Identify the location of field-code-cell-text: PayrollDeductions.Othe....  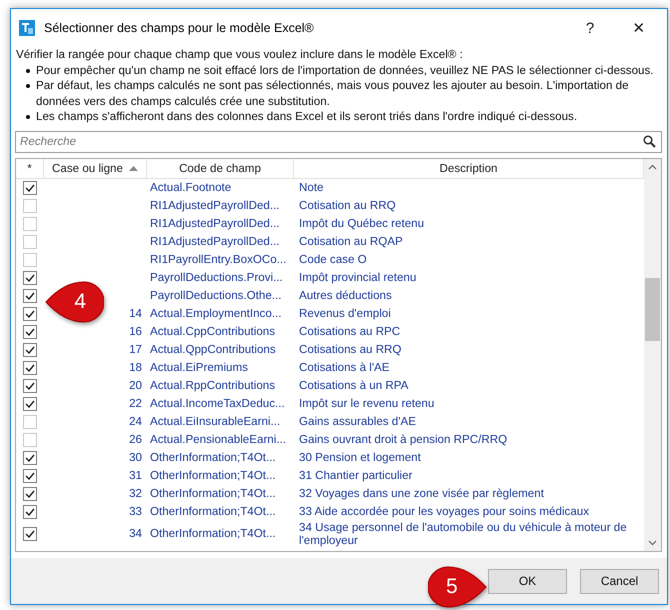
(215, 295).